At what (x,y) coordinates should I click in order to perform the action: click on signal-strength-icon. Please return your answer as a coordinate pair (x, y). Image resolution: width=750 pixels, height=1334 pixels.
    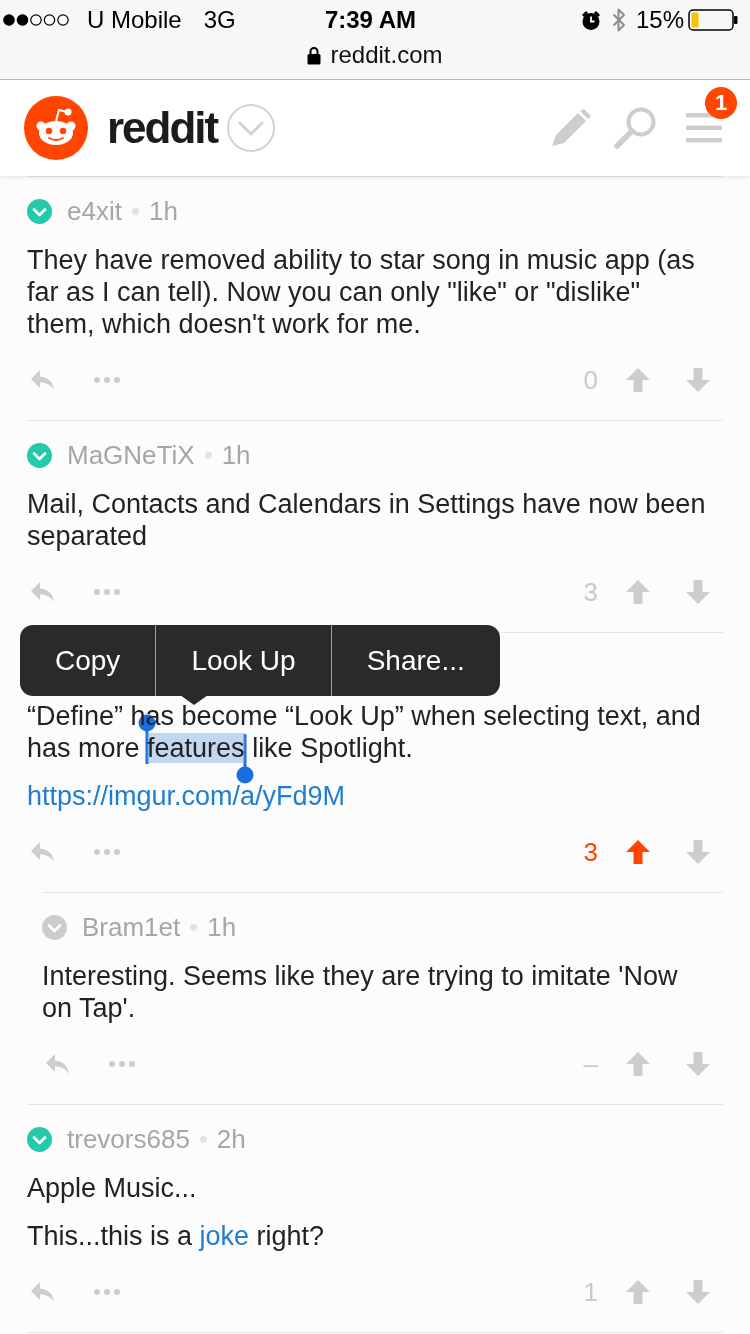
    Looking at the image, I should click on (36, 20).